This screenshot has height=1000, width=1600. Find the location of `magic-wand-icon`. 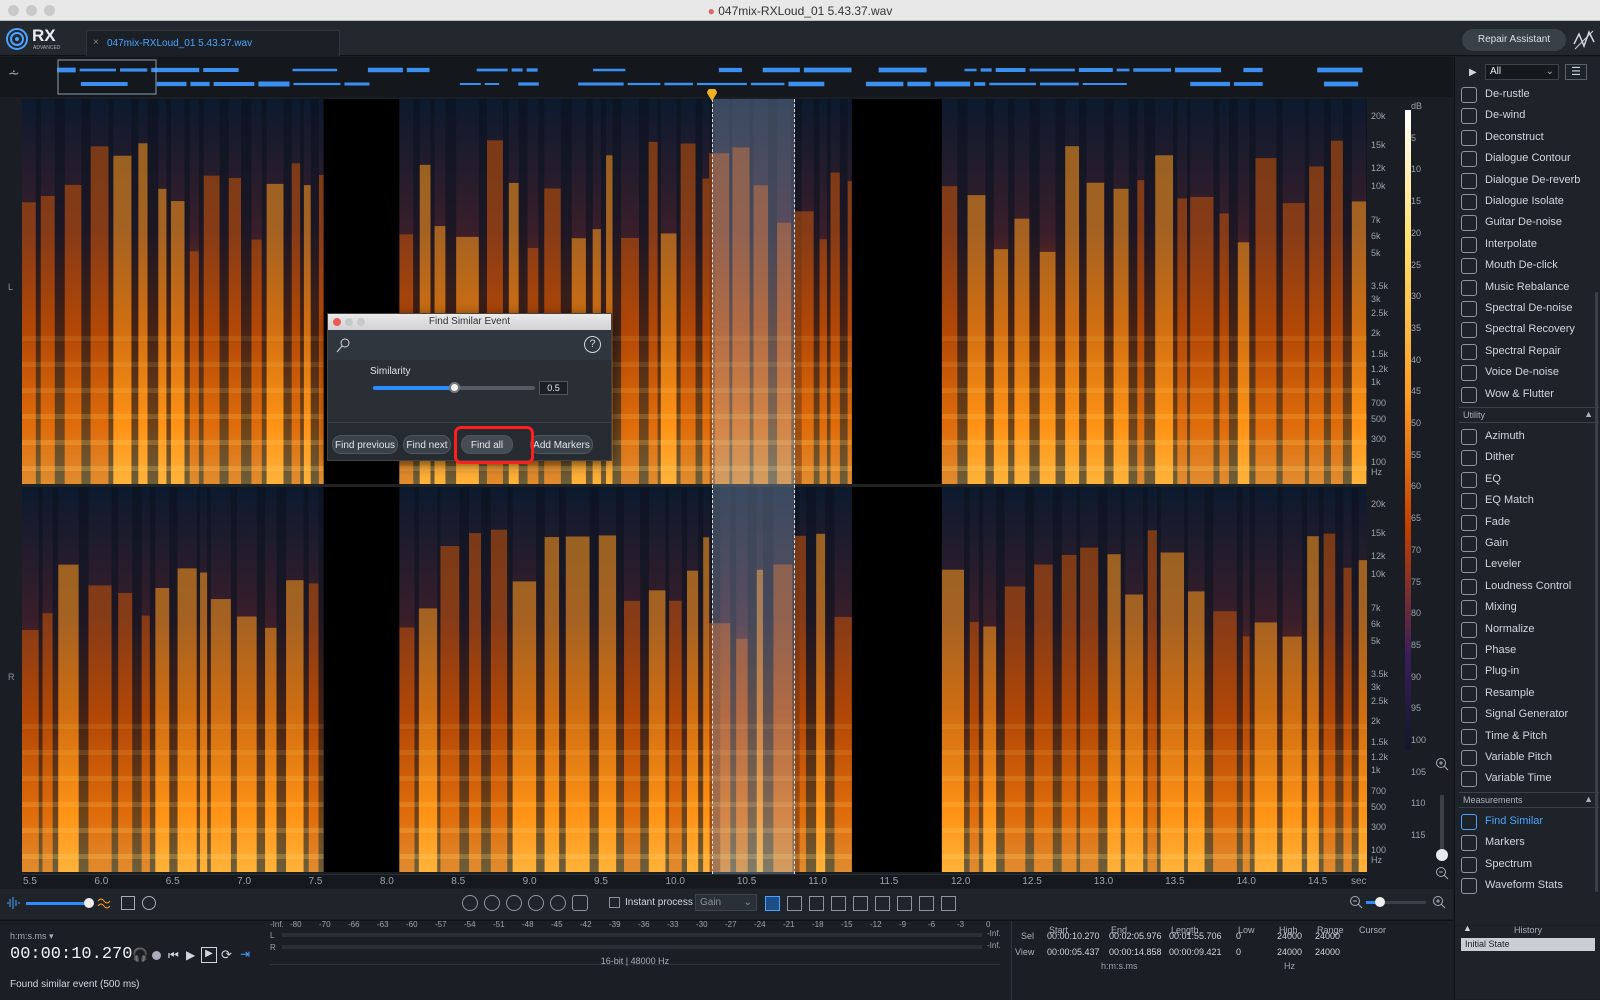

magic-wand-icon is located at coordinates (882, 903).